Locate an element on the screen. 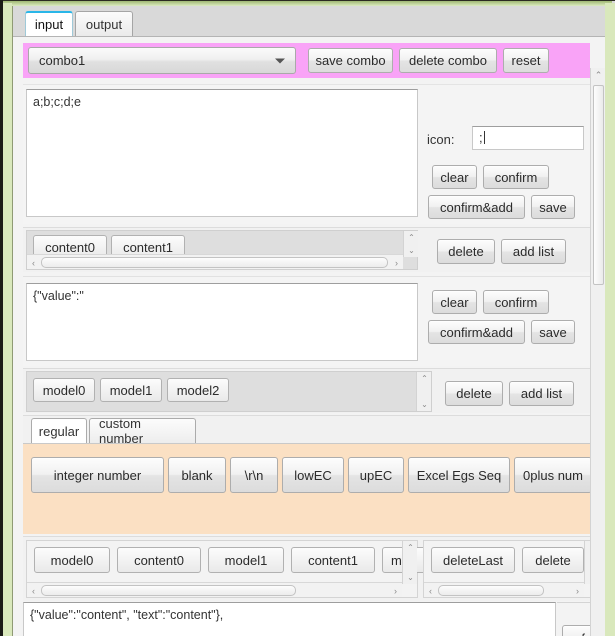 The width and height of the screenshot is (615, 636). bottom-right-hscroll-thumb is located at coordinates (491, 590).